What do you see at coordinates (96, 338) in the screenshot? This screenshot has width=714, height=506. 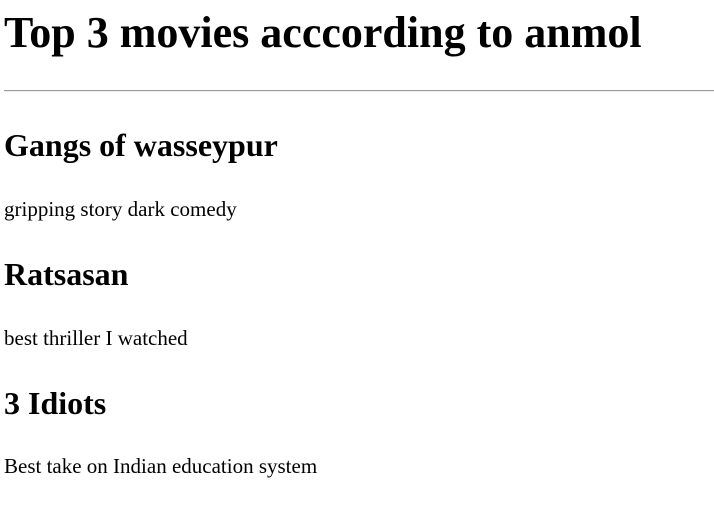 I see `movie-description-2: best thriller I watched` at bounding box center [96, 338].